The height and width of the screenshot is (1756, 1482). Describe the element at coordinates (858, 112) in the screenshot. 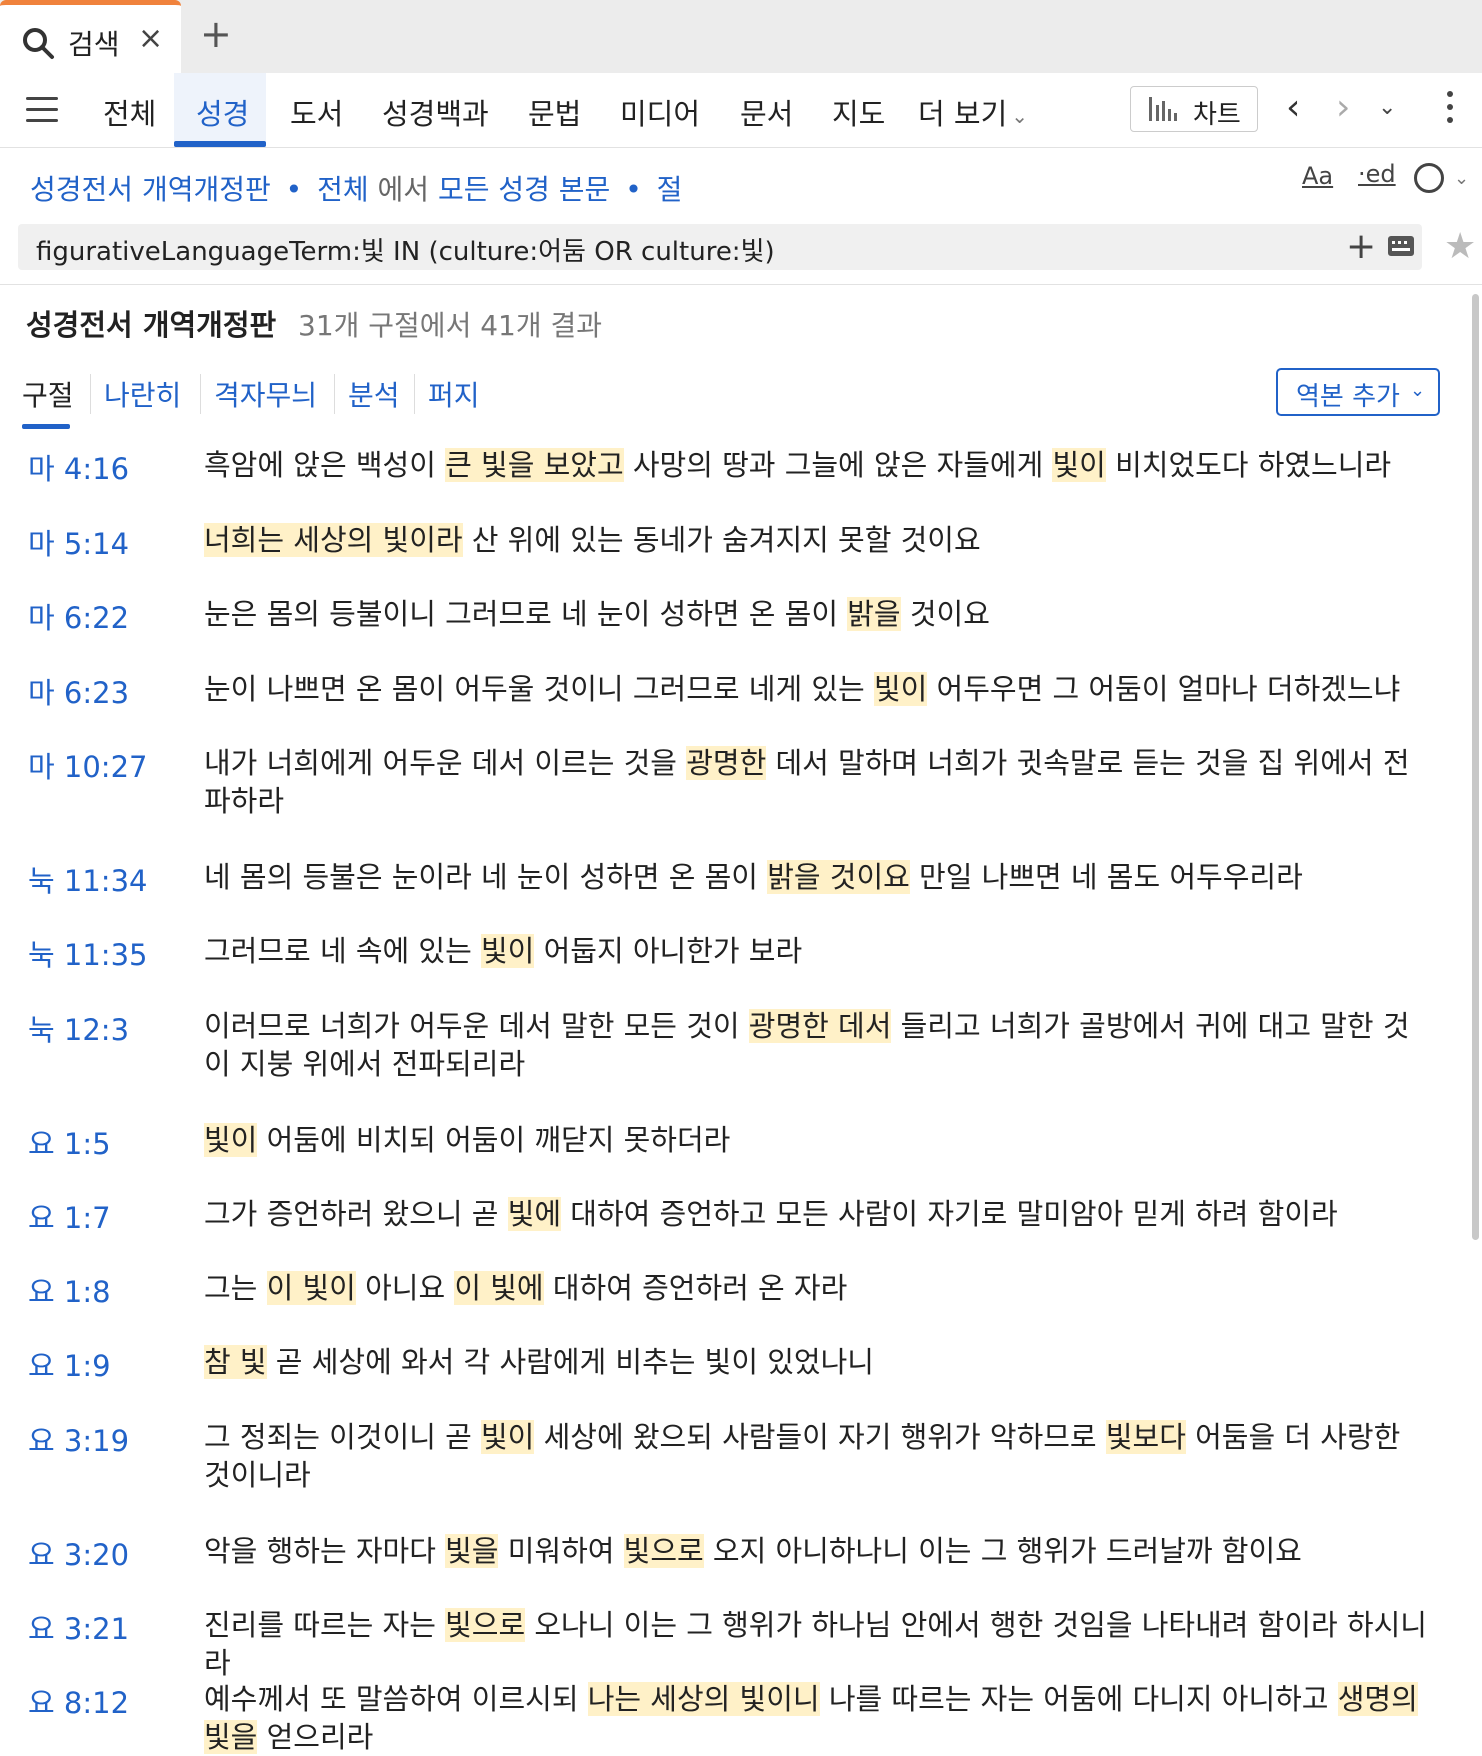

I see `nav-item-maps: 지도` at that location.